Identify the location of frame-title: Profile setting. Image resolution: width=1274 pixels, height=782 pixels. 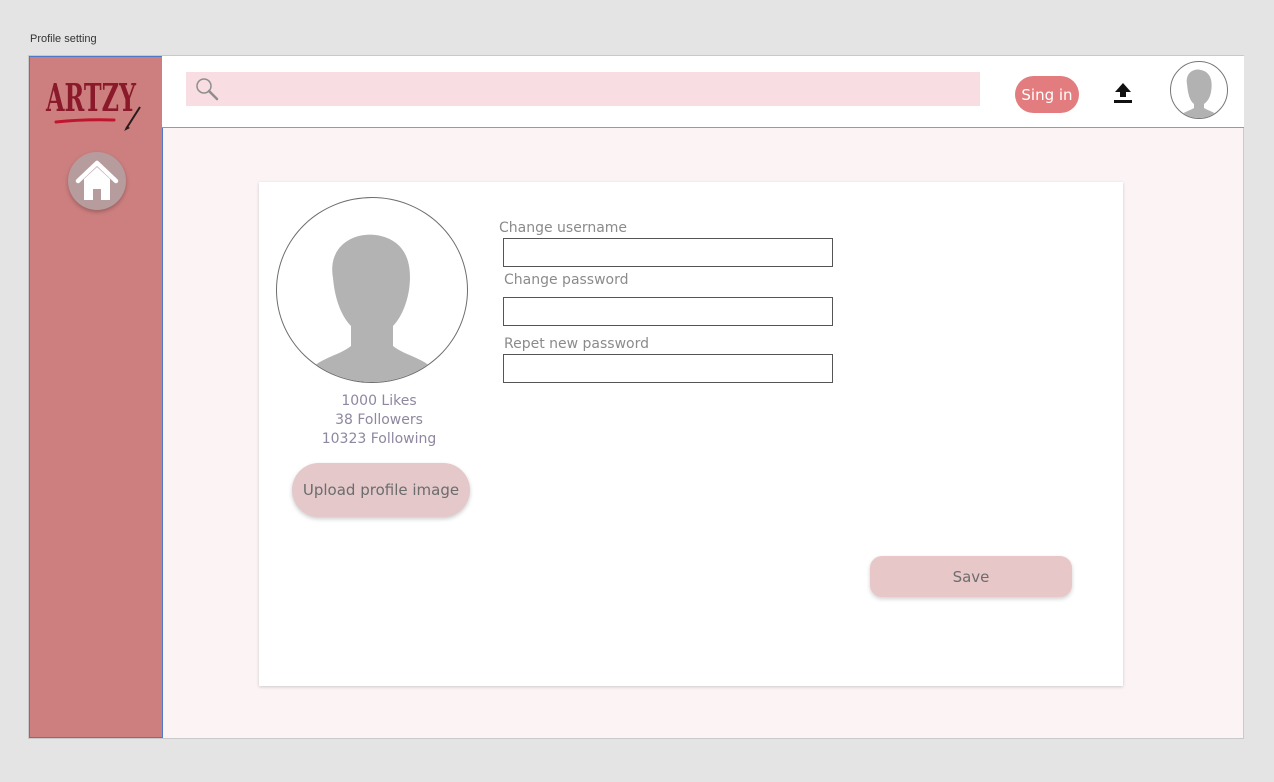
(63, 39).